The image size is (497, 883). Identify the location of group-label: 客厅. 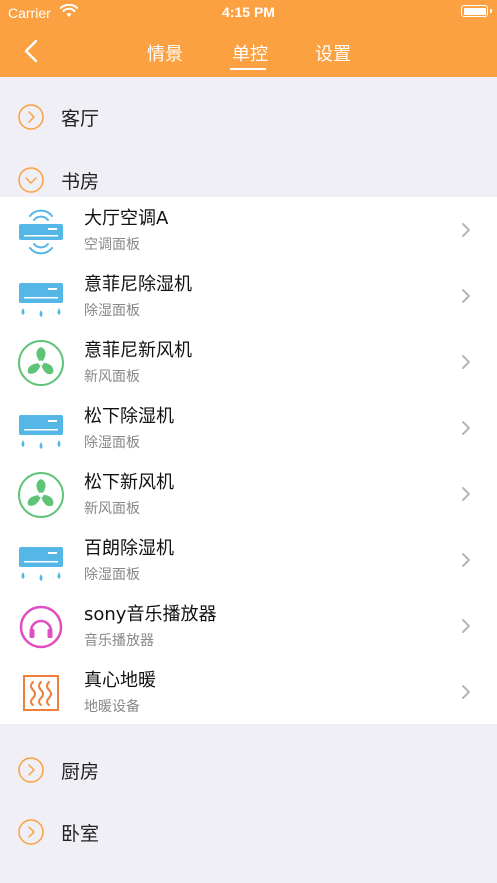
(80, 119).